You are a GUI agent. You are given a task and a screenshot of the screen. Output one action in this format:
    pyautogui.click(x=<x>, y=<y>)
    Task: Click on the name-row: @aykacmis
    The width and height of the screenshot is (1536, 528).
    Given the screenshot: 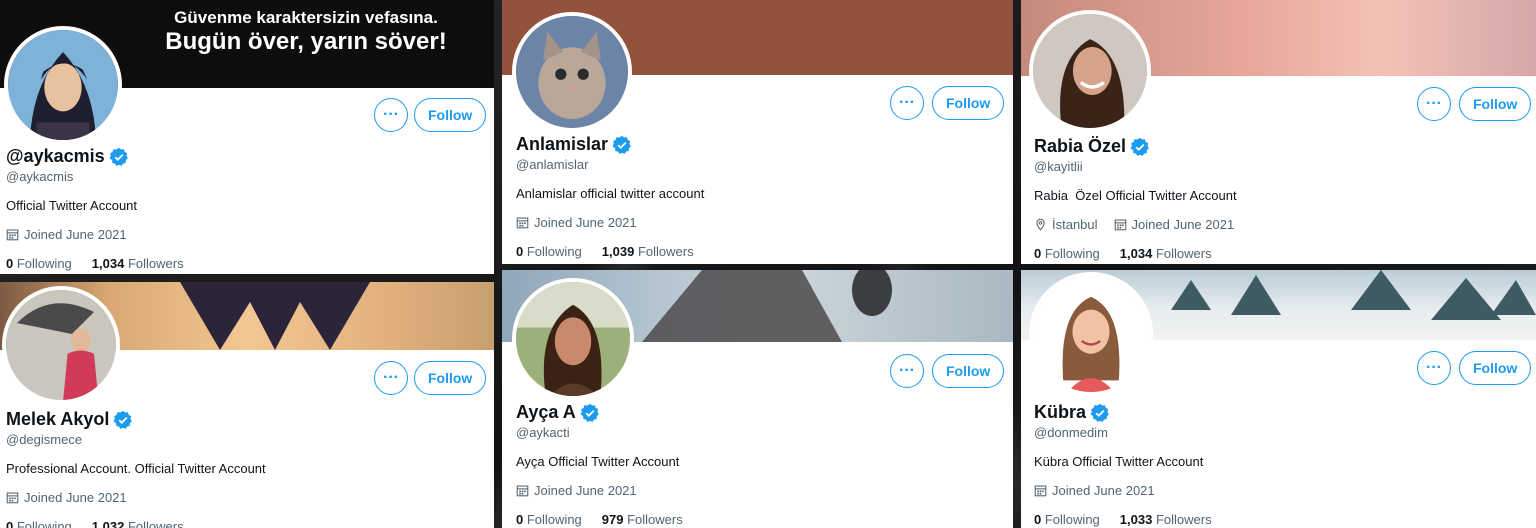 What is the action you would take?
    pyautogui.click(x=247, y=156)
    